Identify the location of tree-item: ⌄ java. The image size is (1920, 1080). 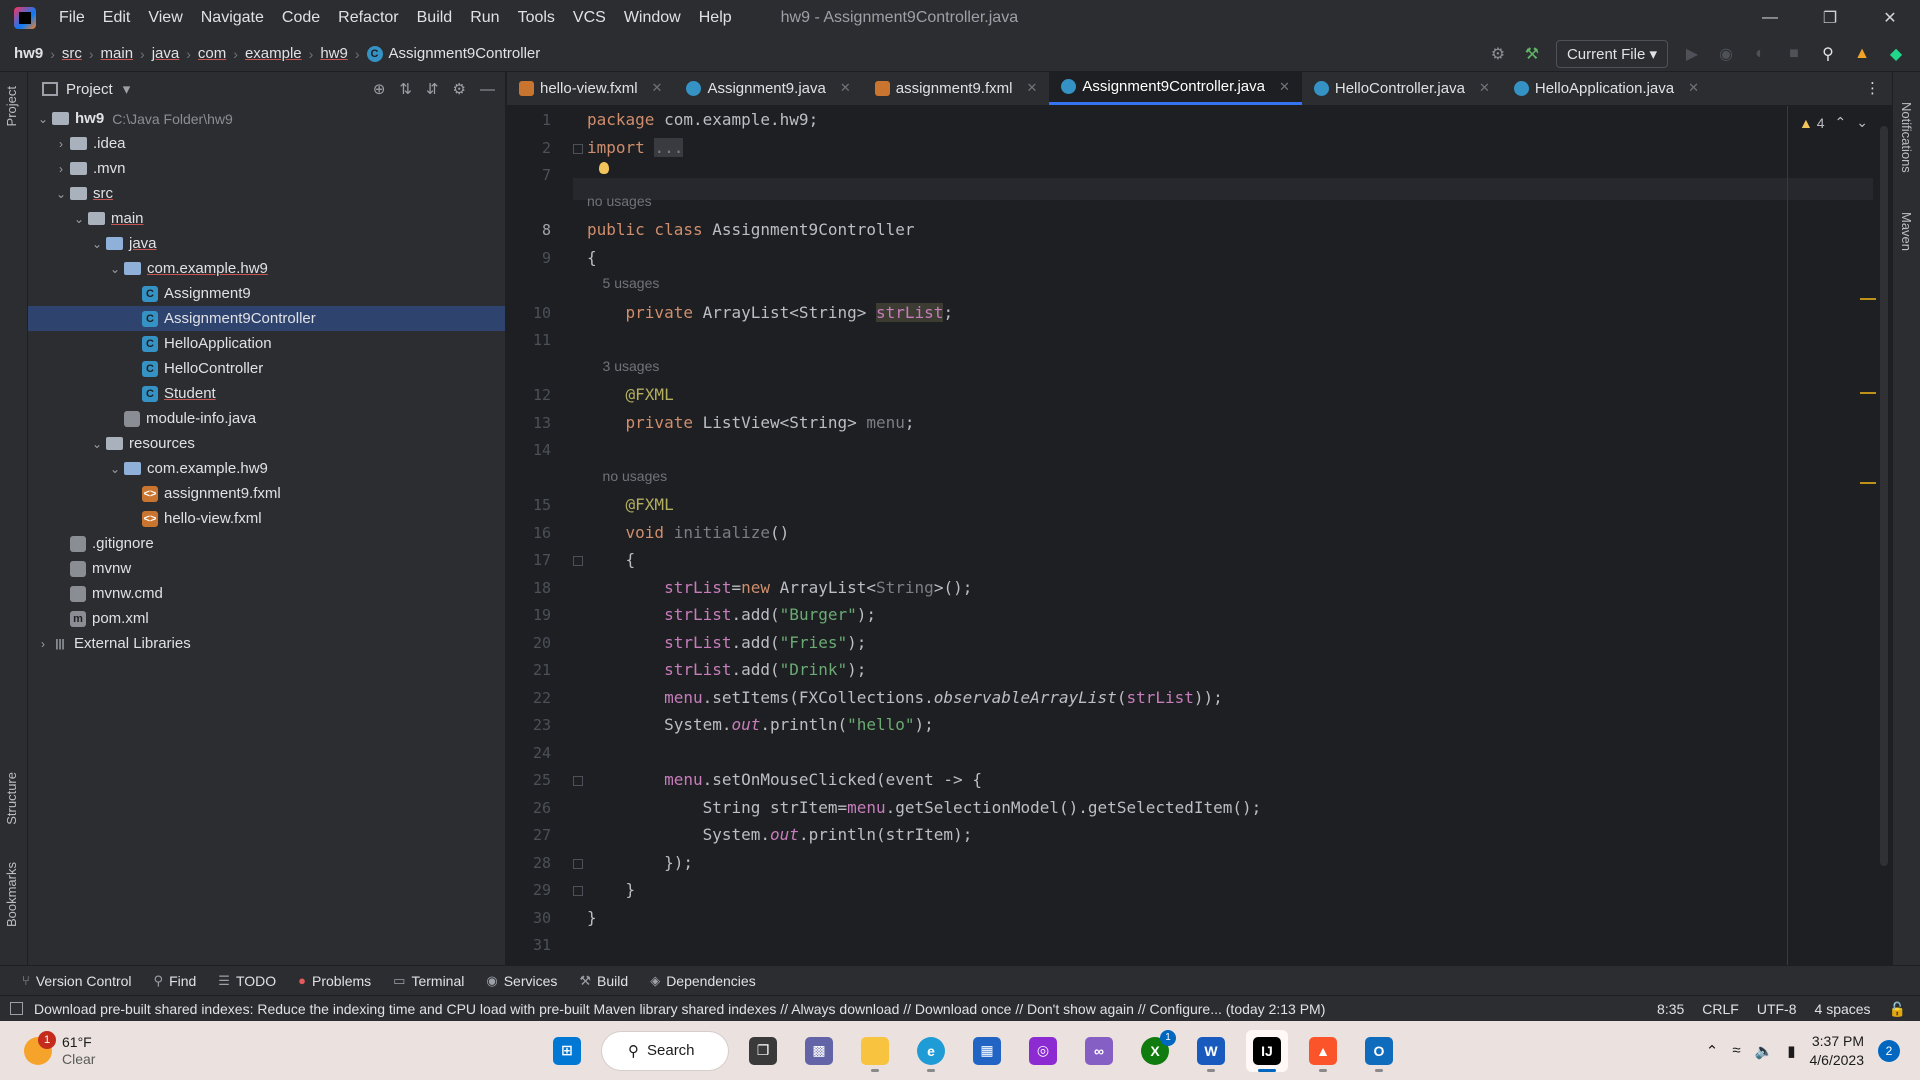
(266, 243).